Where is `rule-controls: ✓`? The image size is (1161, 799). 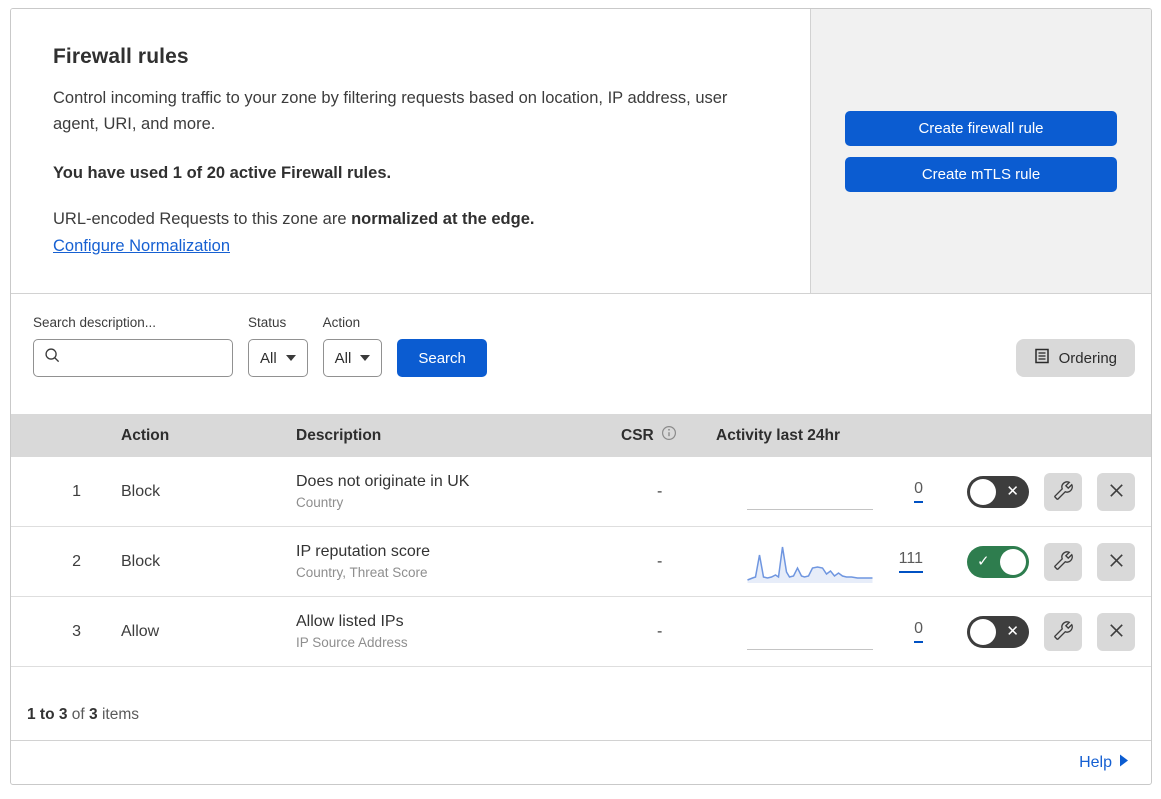 rule-controls: ✓ is located at coordinates (1041, 561).